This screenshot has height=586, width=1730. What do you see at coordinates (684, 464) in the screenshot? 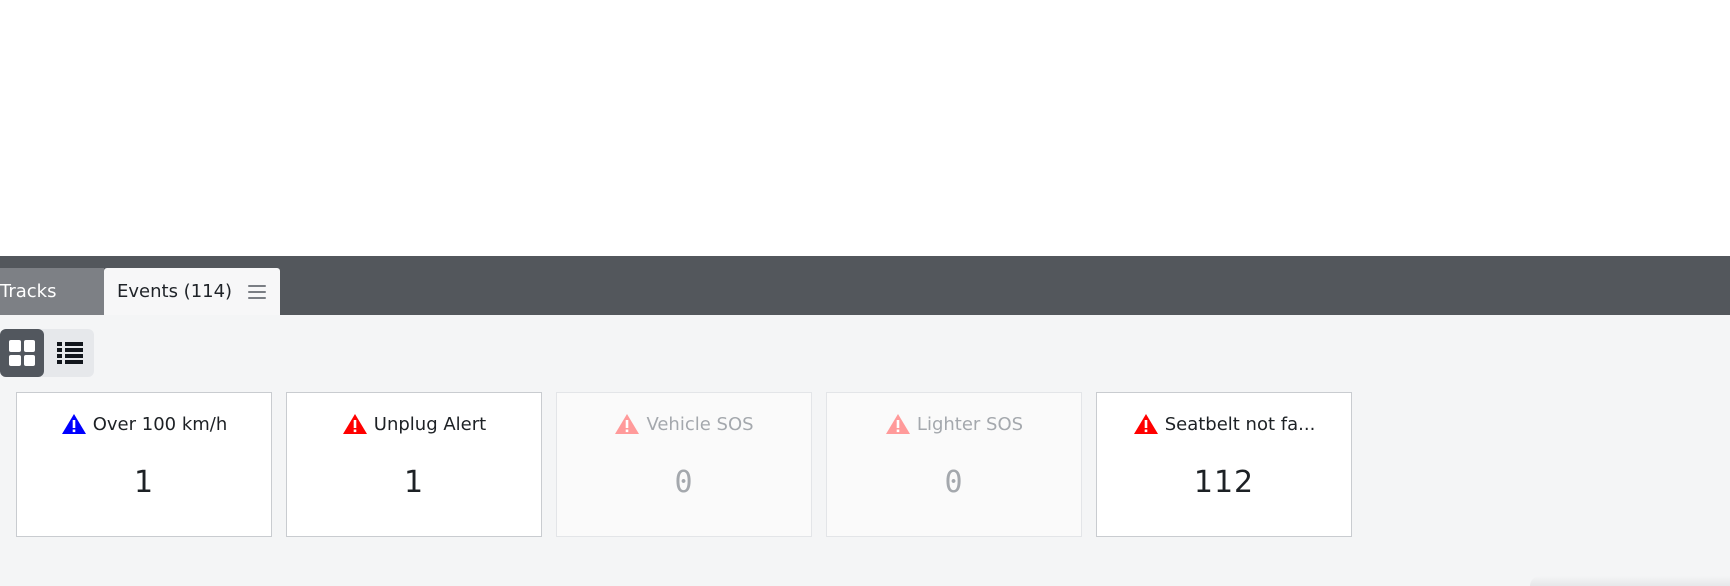
I see `event-card-vehicle-sos: Vehicle SOS 0` at bounding box center [684, 464].